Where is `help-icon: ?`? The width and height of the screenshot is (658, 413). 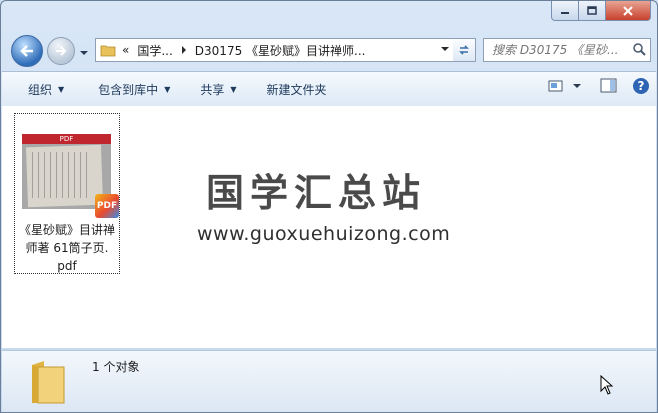
help-icon: ? is located at coordinates (641, 86).